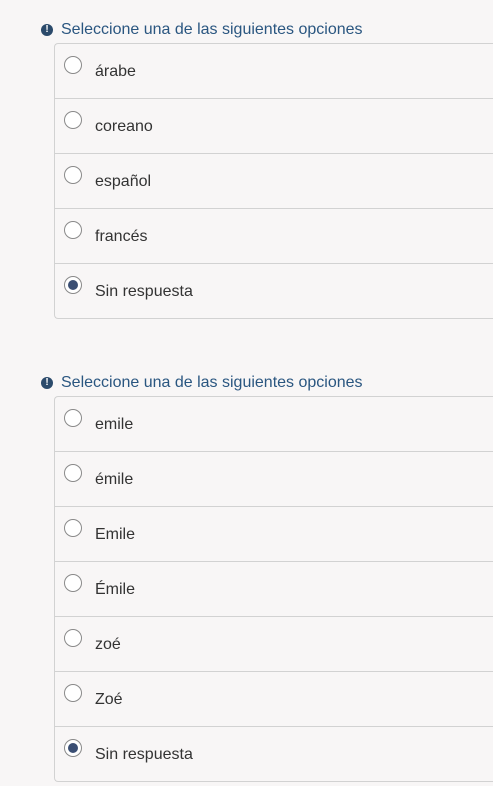 The height and width of the screenshot is (786, 493). I want to click on answer-label: Emile, so click(115, 534).